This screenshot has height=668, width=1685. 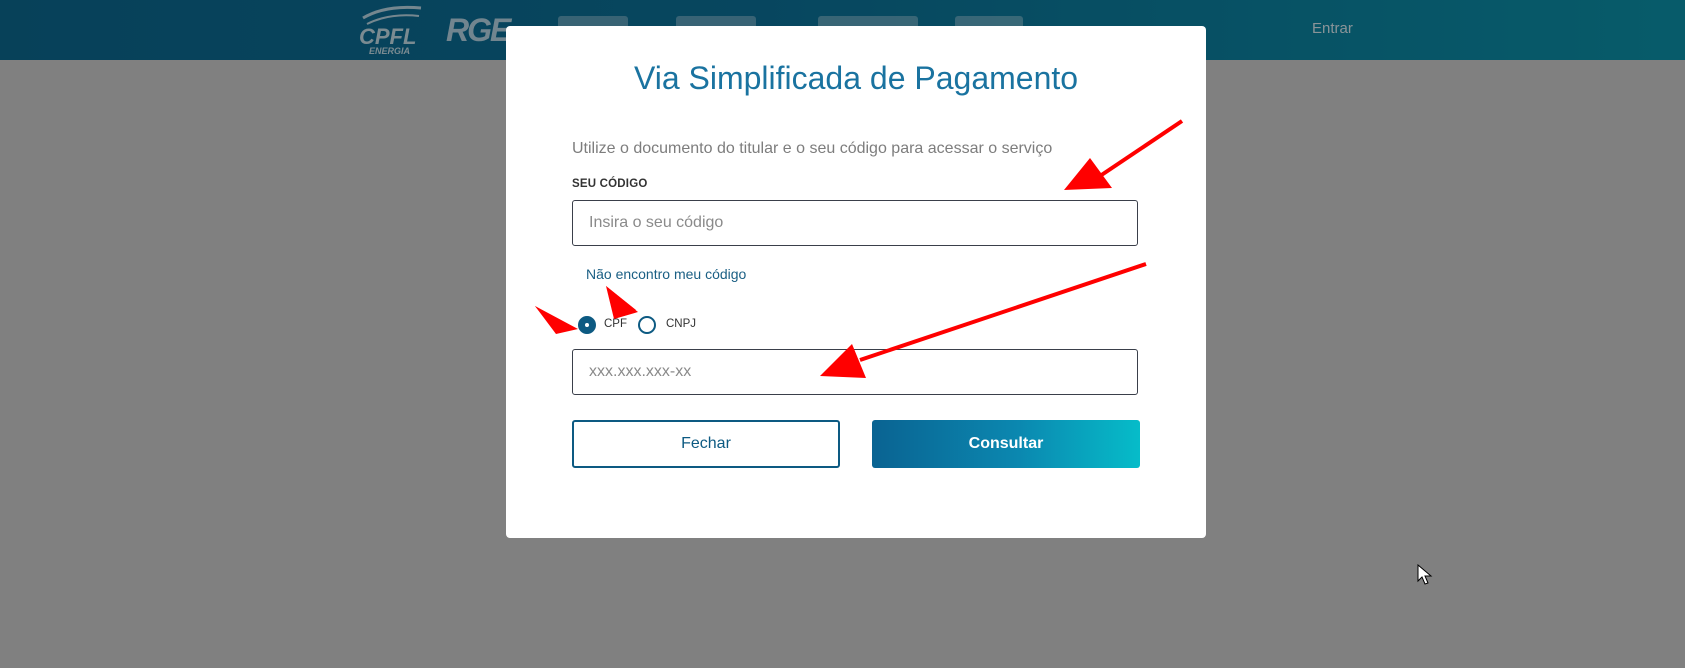 What do you see at coordinates (615, 324) in the screenshot?
I see `radio-cpf-label: CPF` at bounding box center [615, 324].